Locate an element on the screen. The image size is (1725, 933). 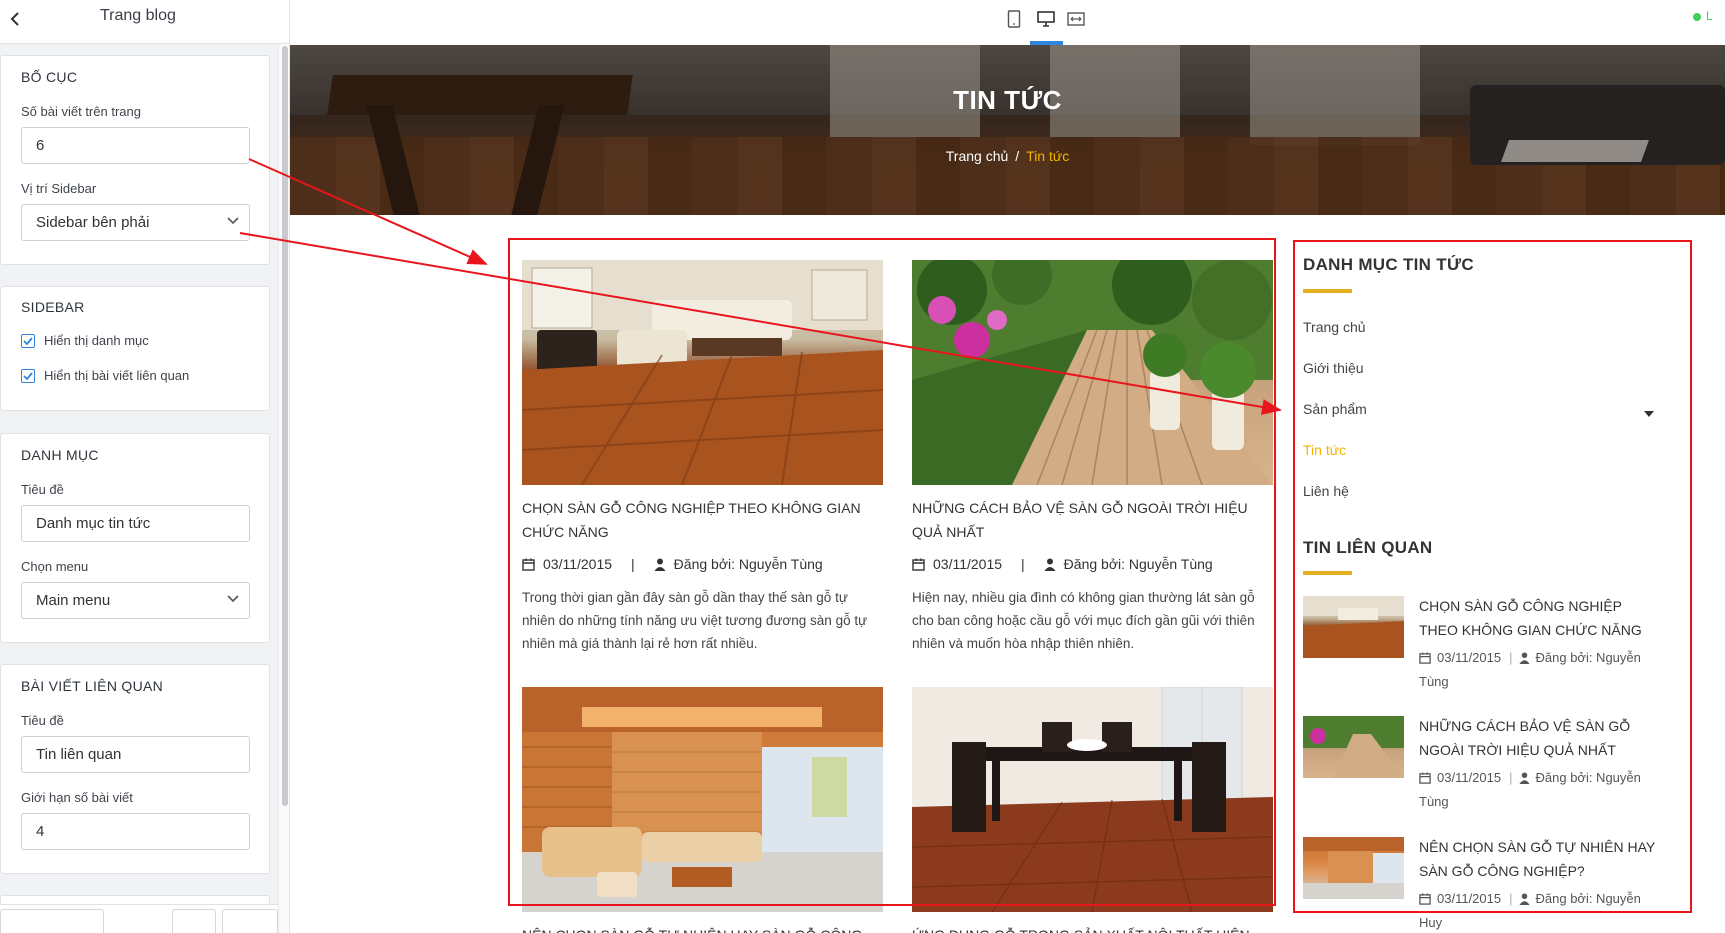
preview-toolbar is located at coordinates (1007, 22).